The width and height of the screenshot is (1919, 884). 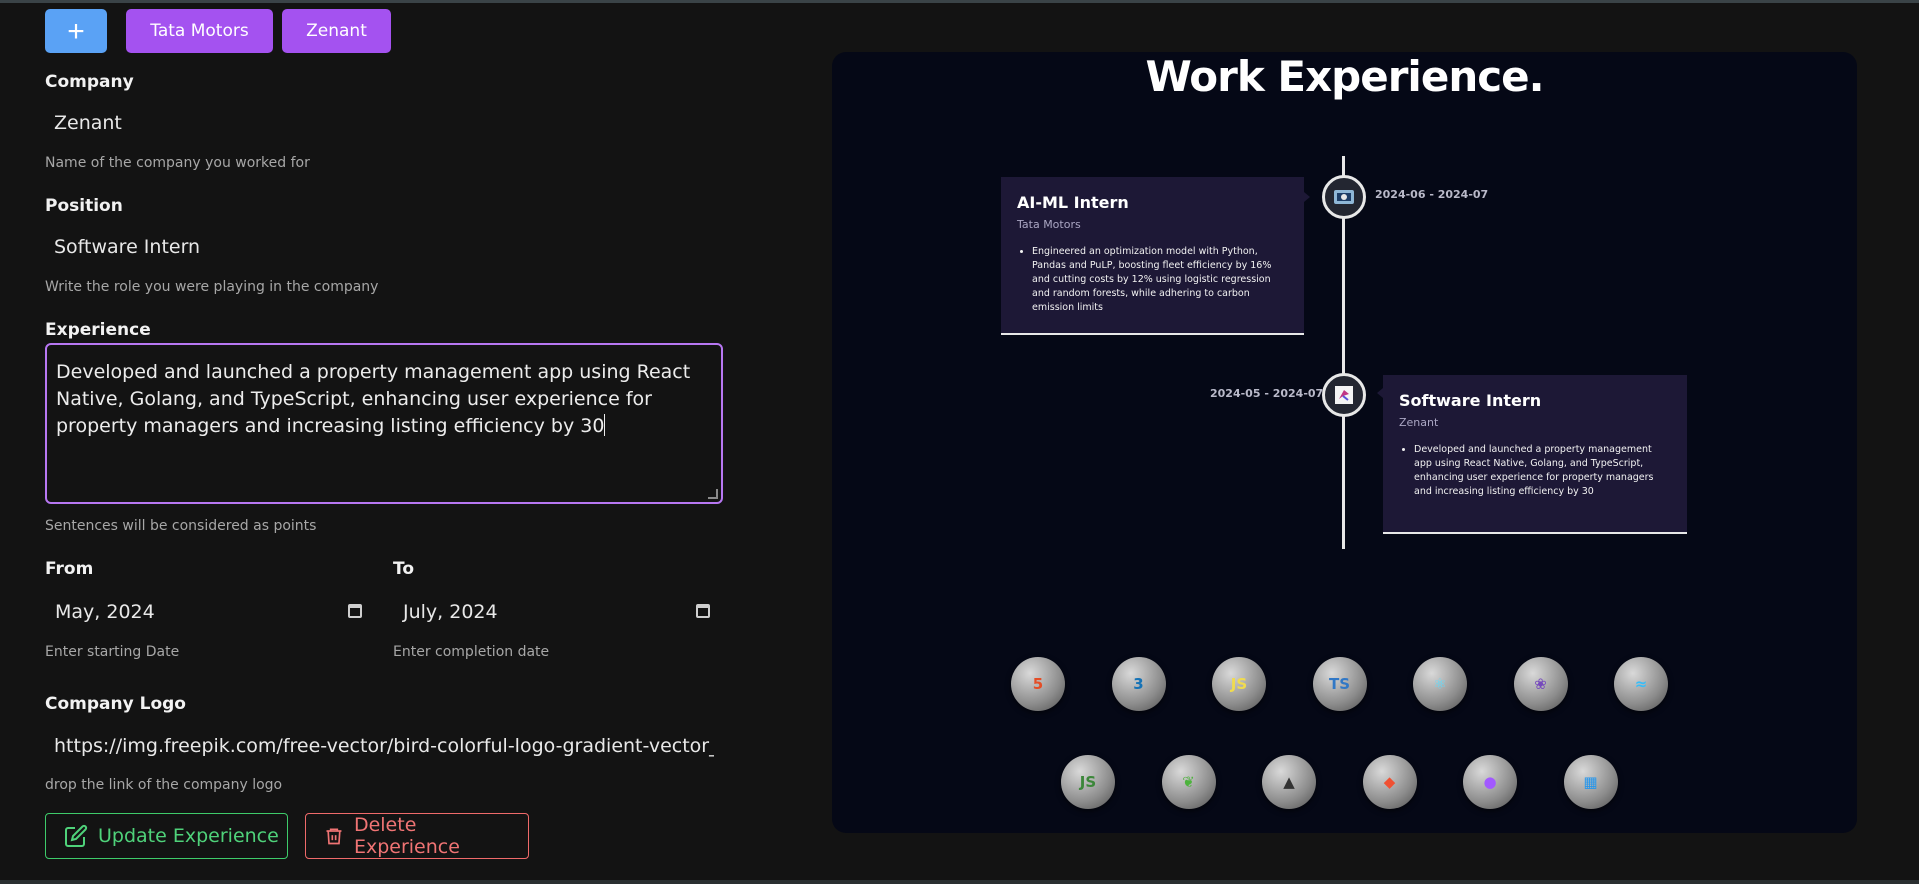 I want to click on top-border, so click(x=959, y=1).